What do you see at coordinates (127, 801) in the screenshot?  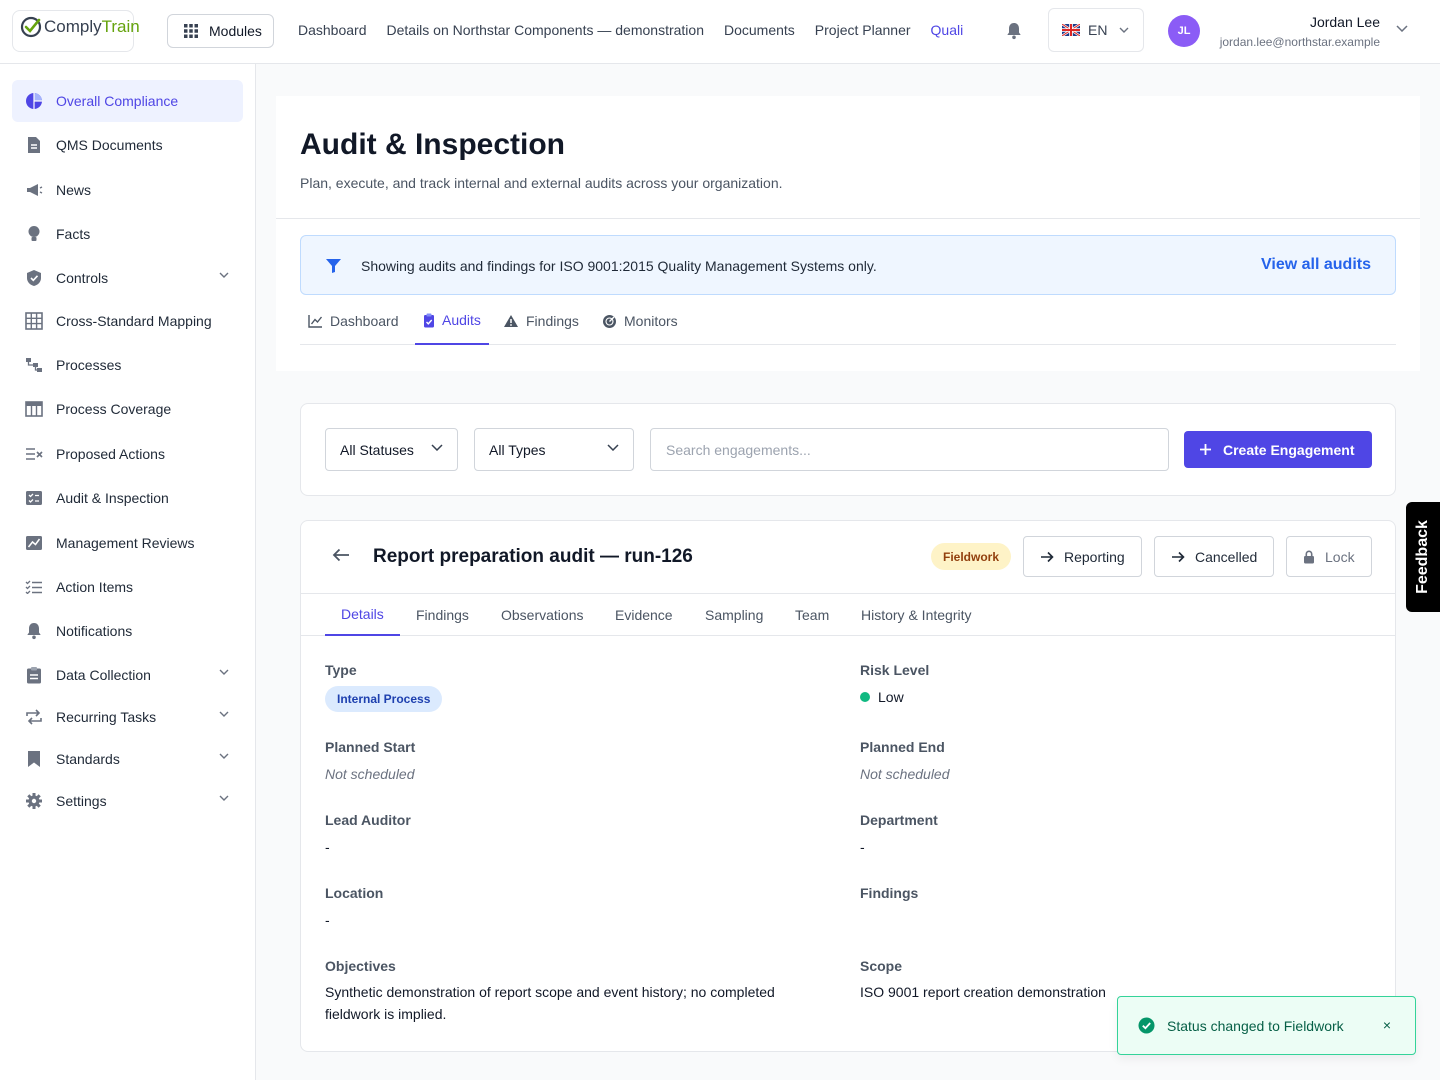 I see `sidebar-item-settings: Settings` at bounding box center [127, 801].